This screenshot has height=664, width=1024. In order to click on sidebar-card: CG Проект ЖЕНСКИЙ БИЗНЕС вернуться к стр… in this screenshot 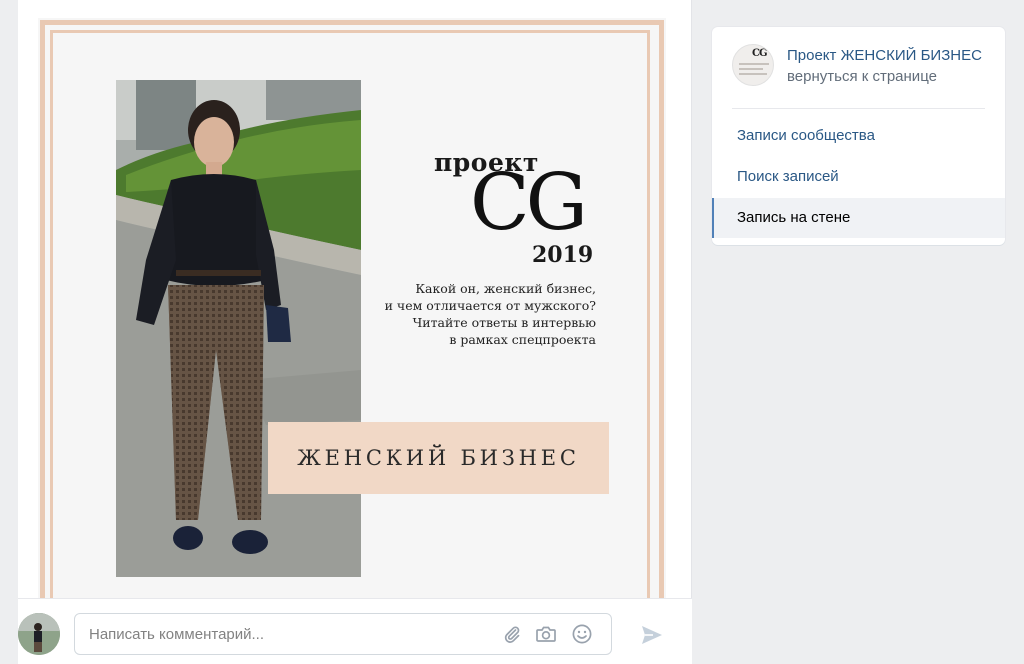, I will do `click(858, 136)`.